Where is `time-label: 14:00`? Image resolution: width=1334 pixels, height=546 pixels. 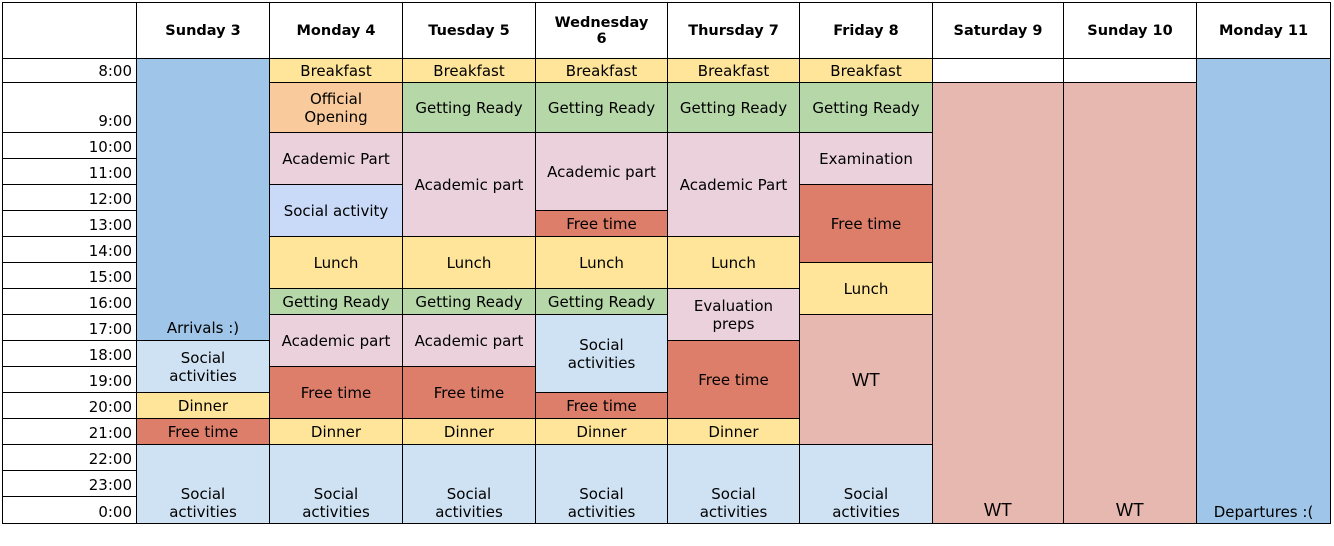 time-label: 14:00 is located at coordinates (69, 249).